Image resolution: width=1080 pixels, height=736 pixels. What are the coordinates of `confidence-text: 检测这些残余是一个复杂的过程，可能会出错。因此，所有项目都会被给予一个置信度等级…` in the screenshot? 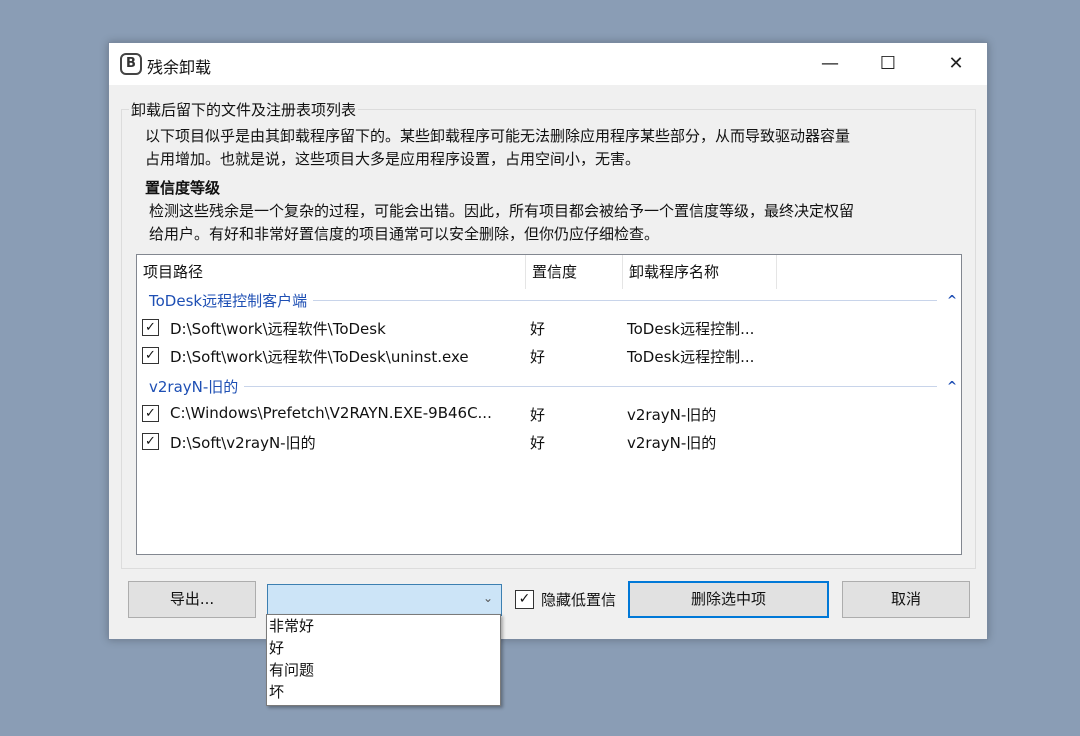 It's located at (559, 223).